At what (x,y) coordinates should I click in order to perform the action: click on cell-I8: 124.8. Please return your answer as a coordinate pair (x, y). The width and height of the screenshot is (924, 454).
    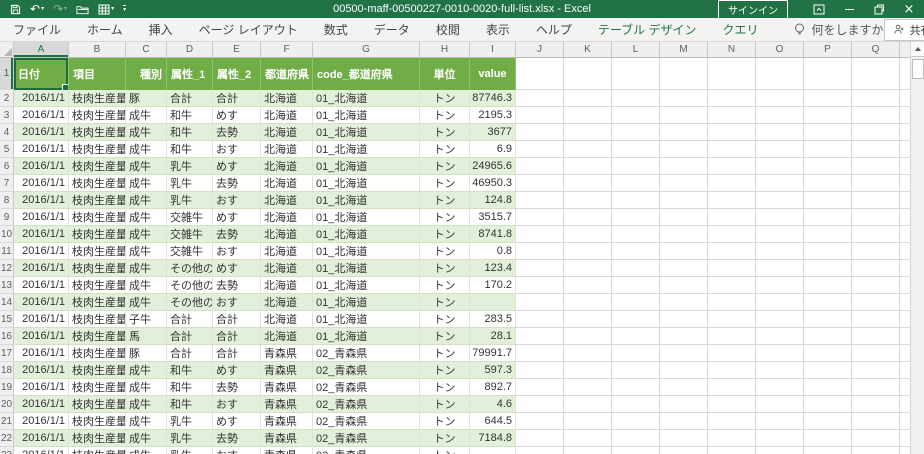
    Looking at the image, I should click on (493, 200).